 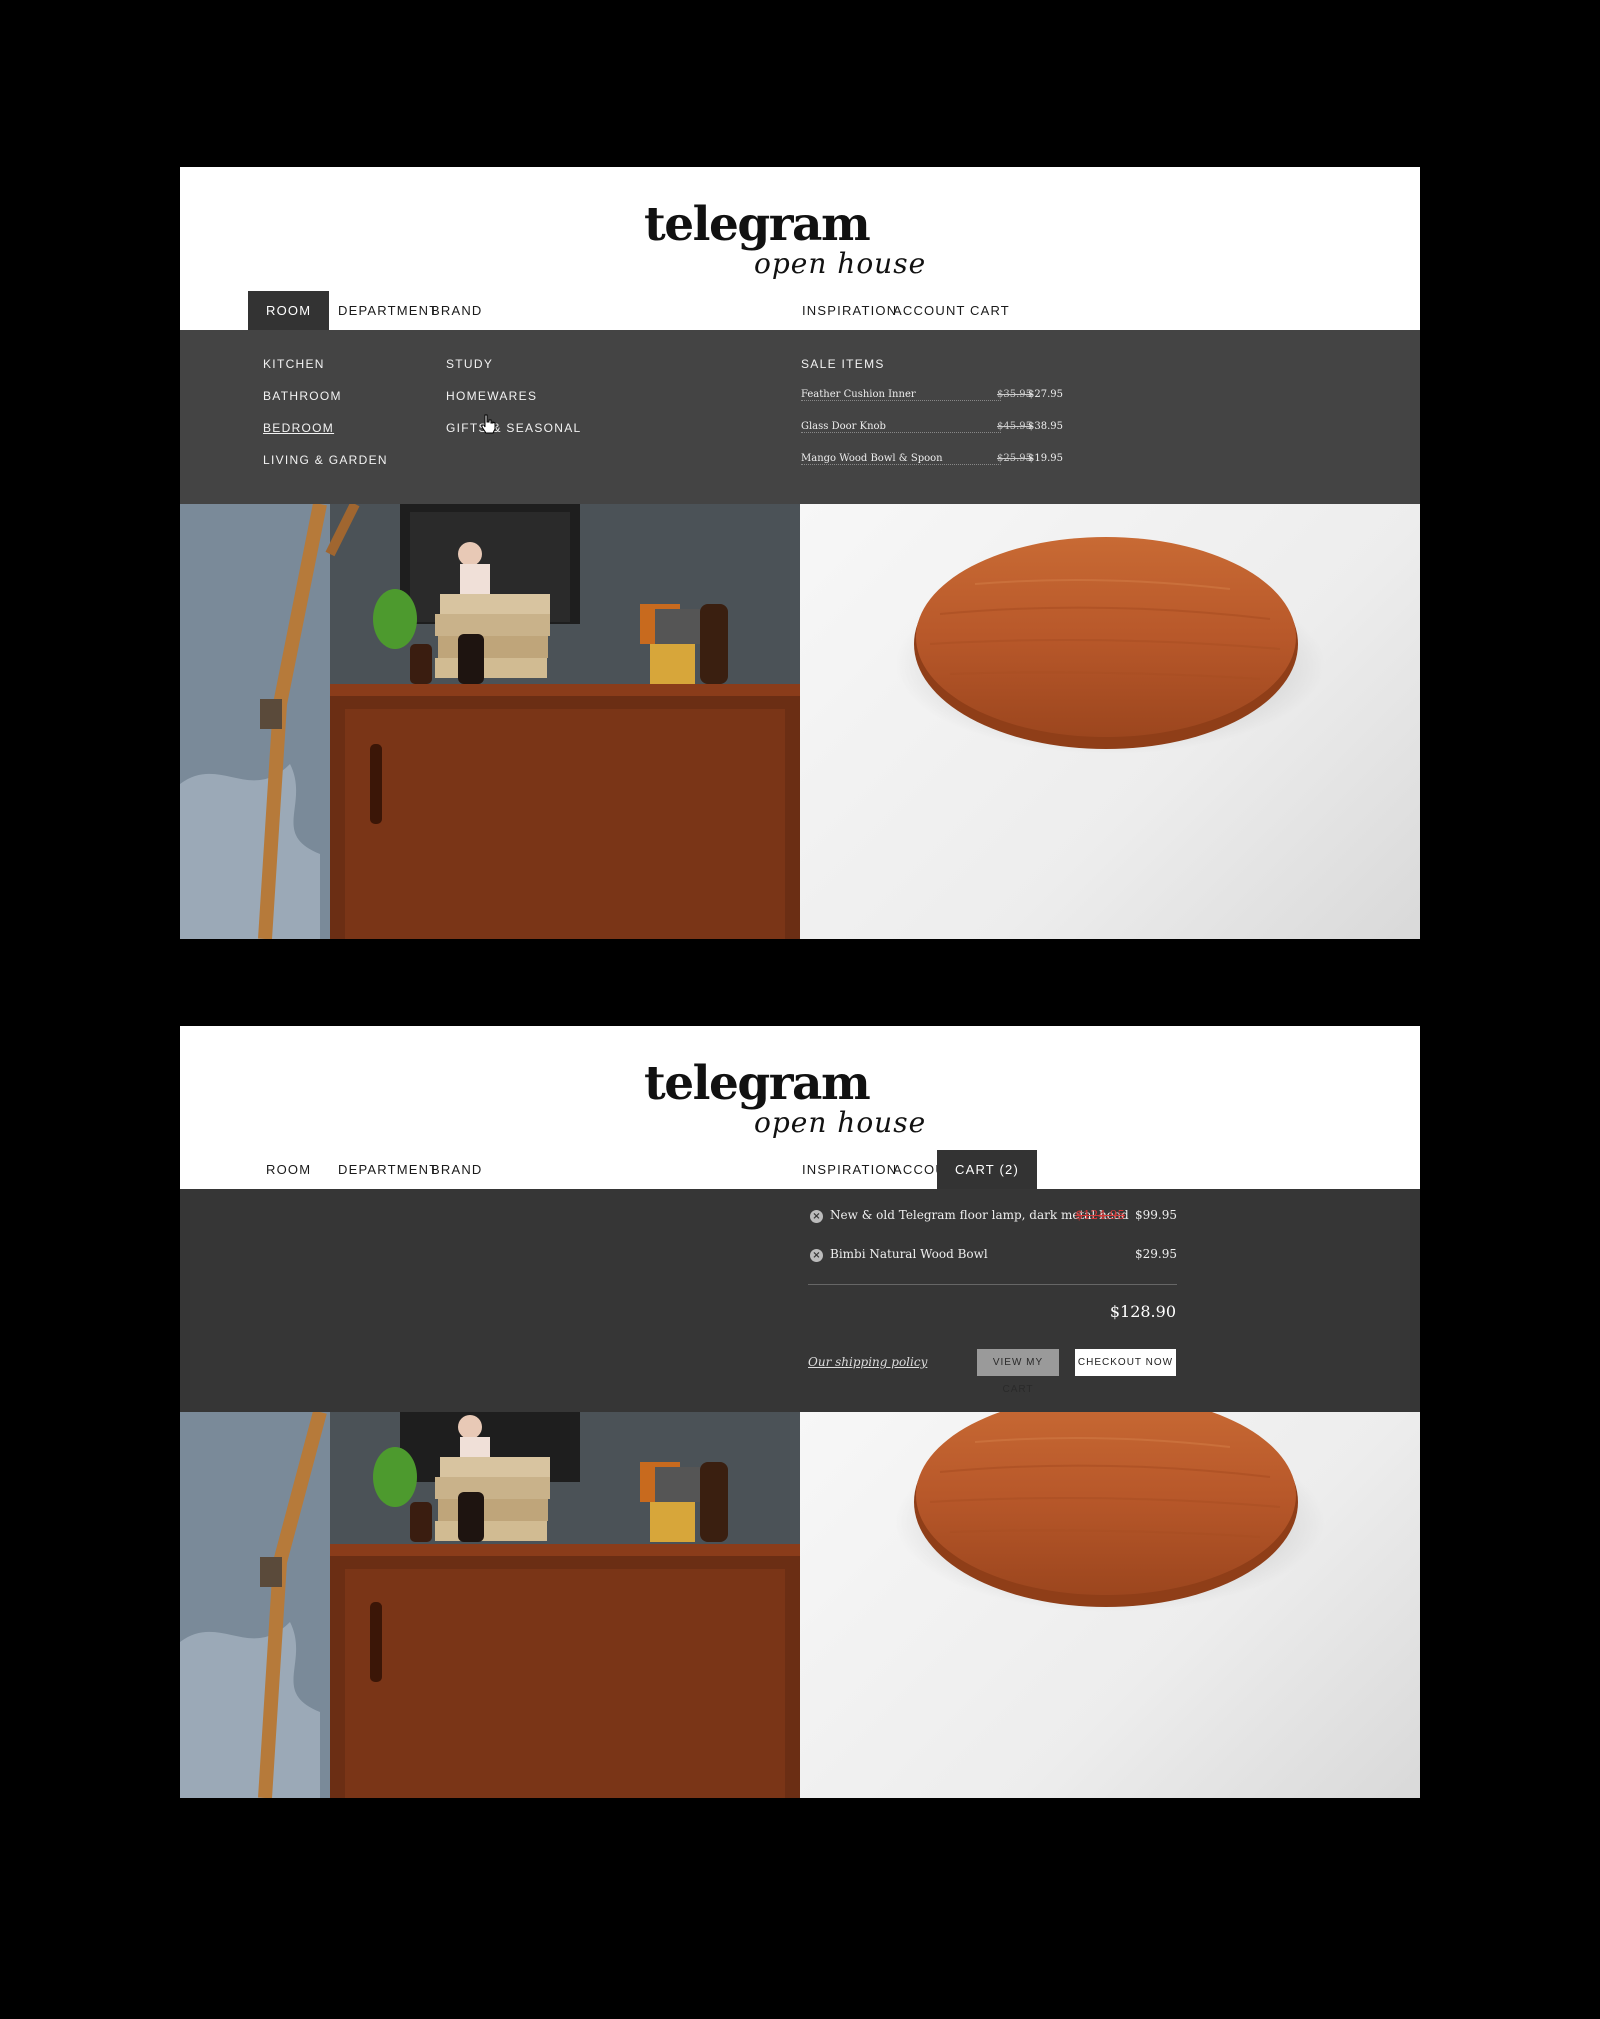 I want to click on sale-item-row: Mango Wood Bowl & Spoon $25.95 $19.95, so click(x=932, y=461).